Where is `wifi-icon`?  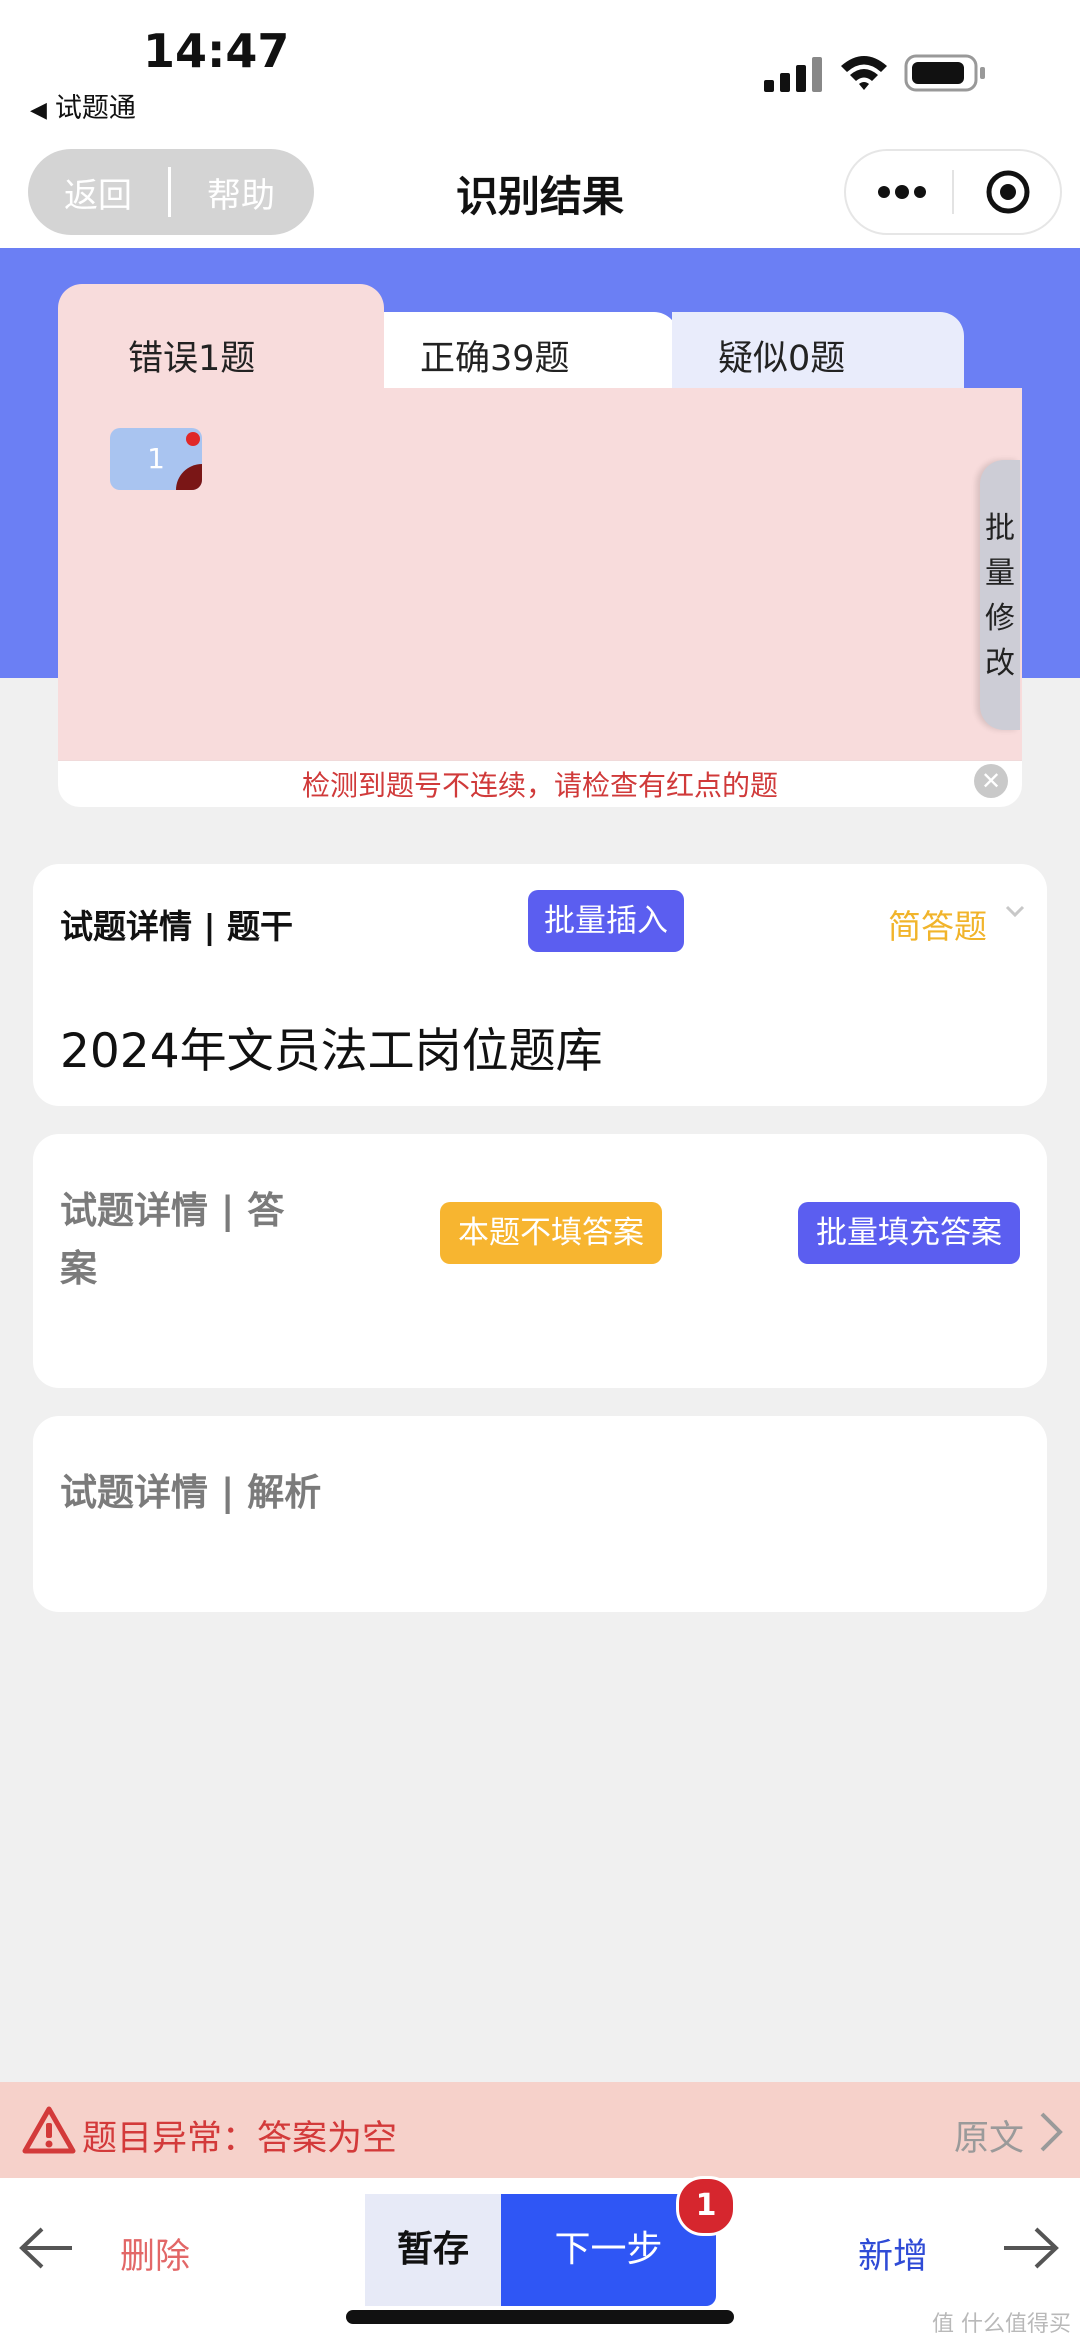 wifi-icon is located at coordinates (864, 73).